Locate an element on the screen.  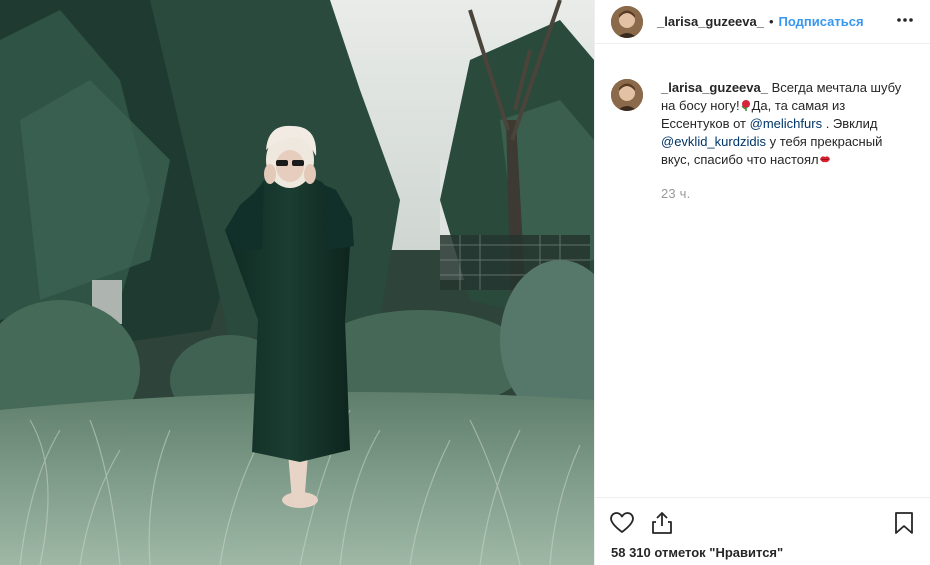
share-icon is located at coordinates (662, 523).